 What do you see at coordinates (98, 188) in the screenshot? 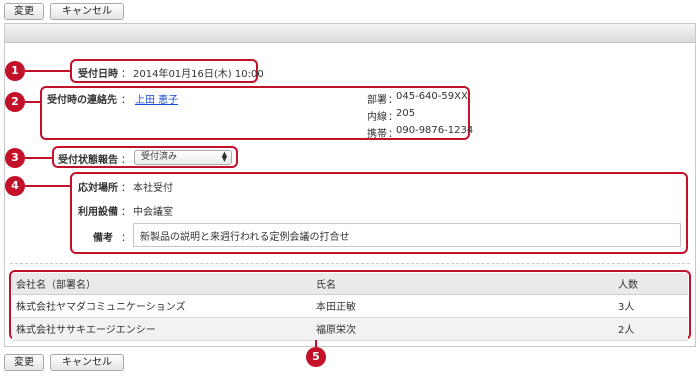
I see `place-label: 応対場所` at bounding box center [98, 188].